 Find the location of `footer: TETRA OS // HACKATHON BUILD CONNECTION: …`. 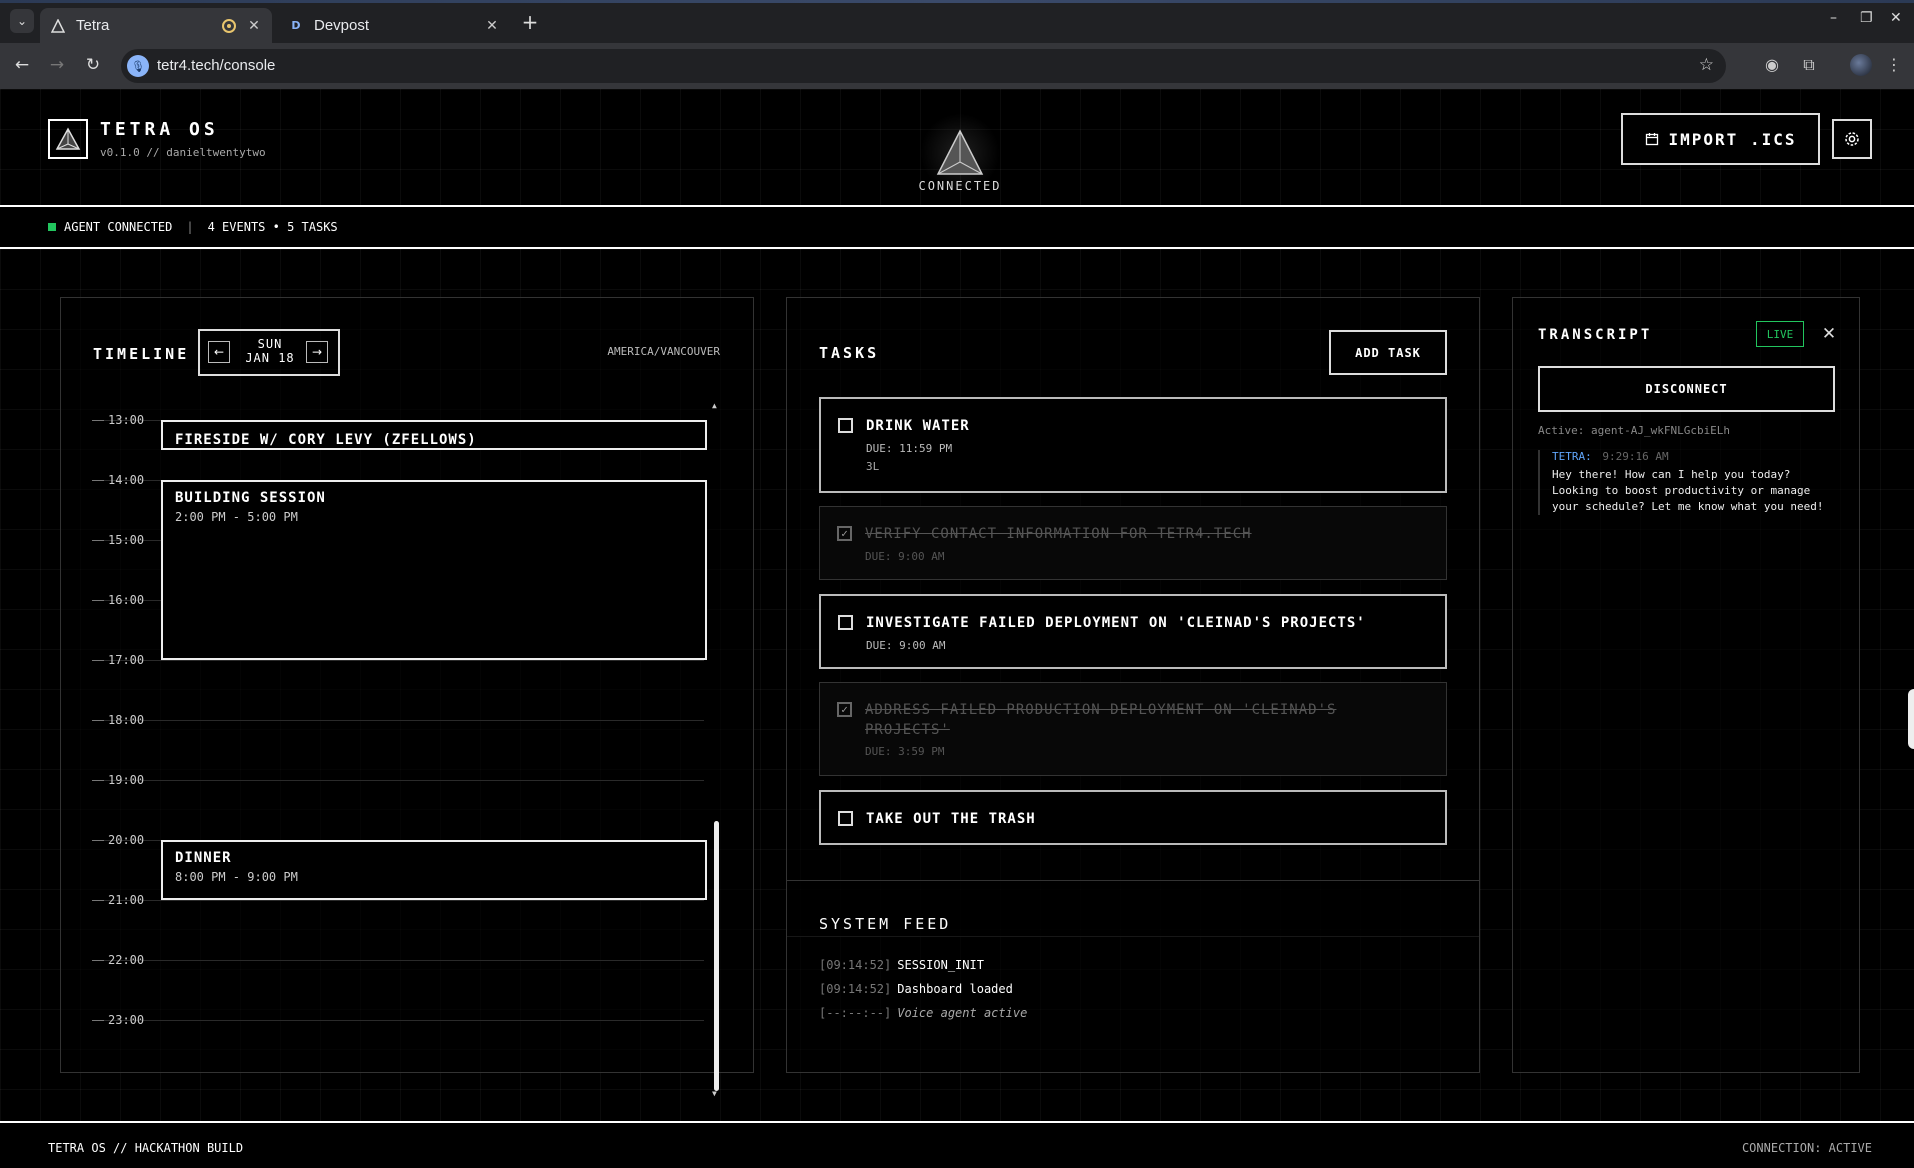

footer: TETRA OS // HACKATHON BUILD CONNECTION: … is located at coordinates (957, 1144).